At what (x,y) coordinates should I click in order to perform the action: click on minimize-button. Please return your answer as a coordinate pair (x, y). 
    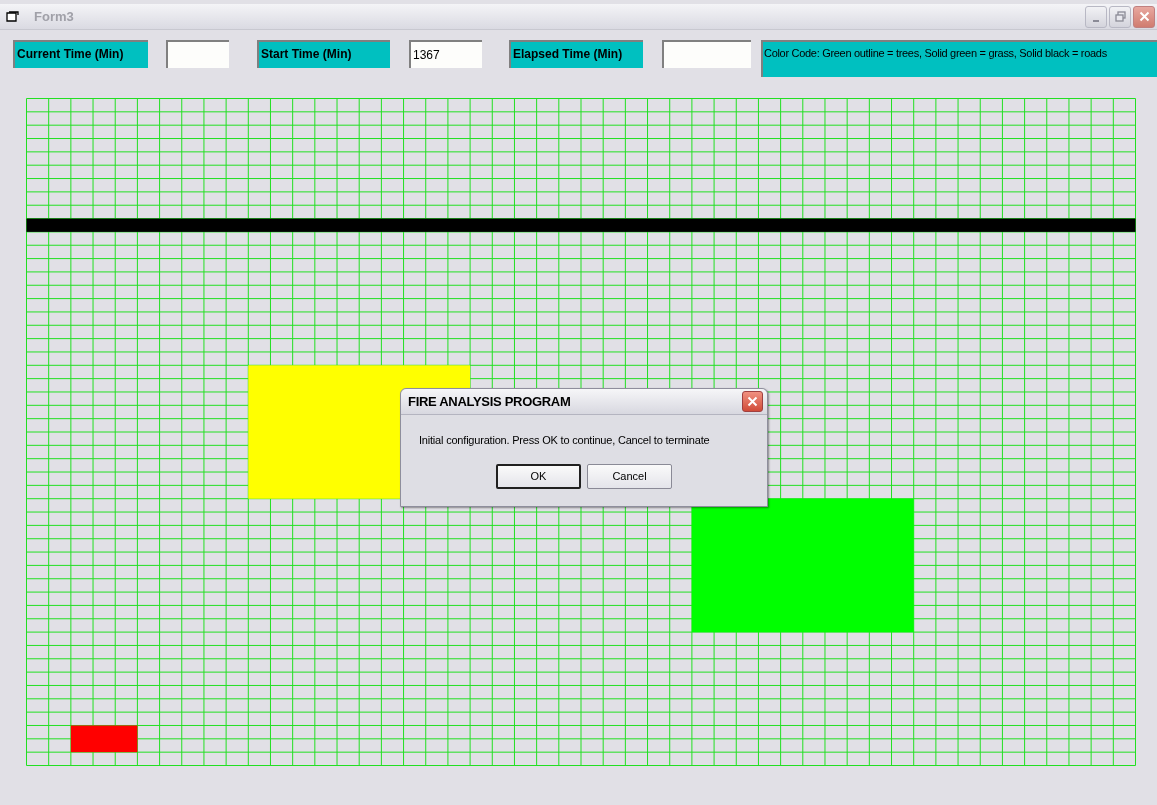
    Looking at the image, I should click on (1096, 16).